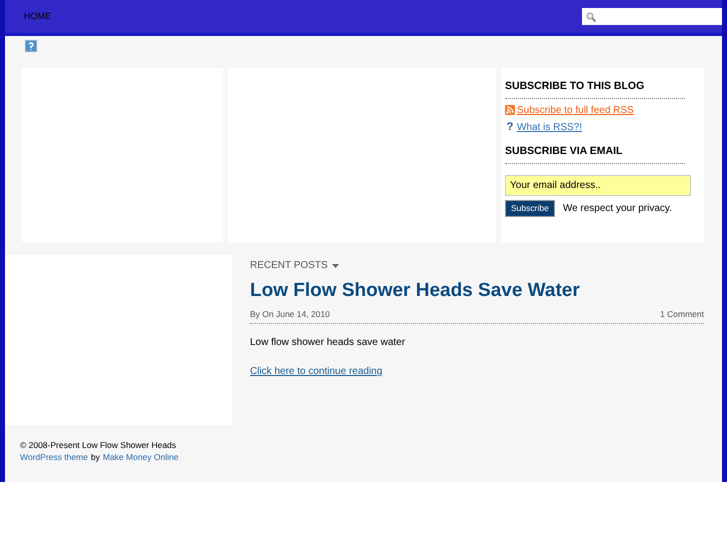 Image resolution: width=727 pixels, height=545 pixels. I want to click on search-field, so click(652, 16).